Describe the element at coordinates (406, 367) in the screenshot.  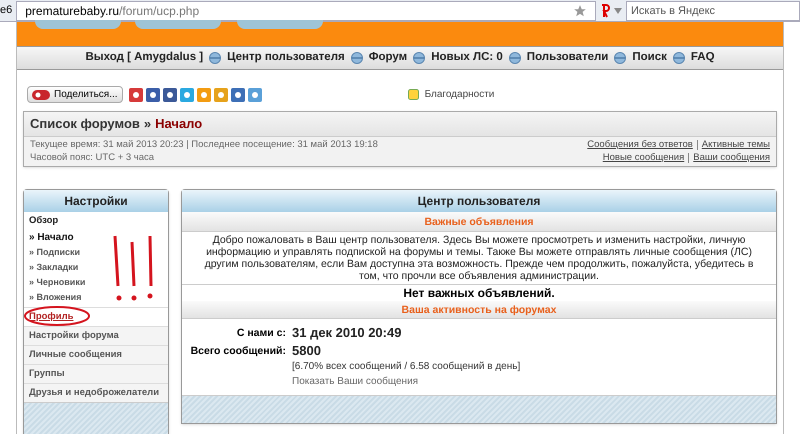
I see `stat-note: [6.70% всех сообщений / 6.58 сообщений в день]` at that location.